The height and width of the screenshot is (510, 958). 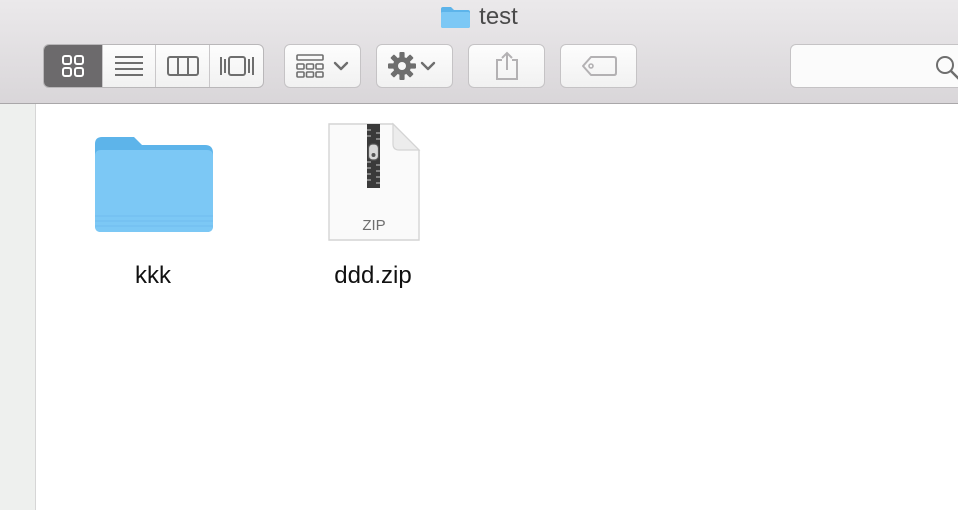 I want to click on zip-badge: ZIP, so click(x=374, y=225).